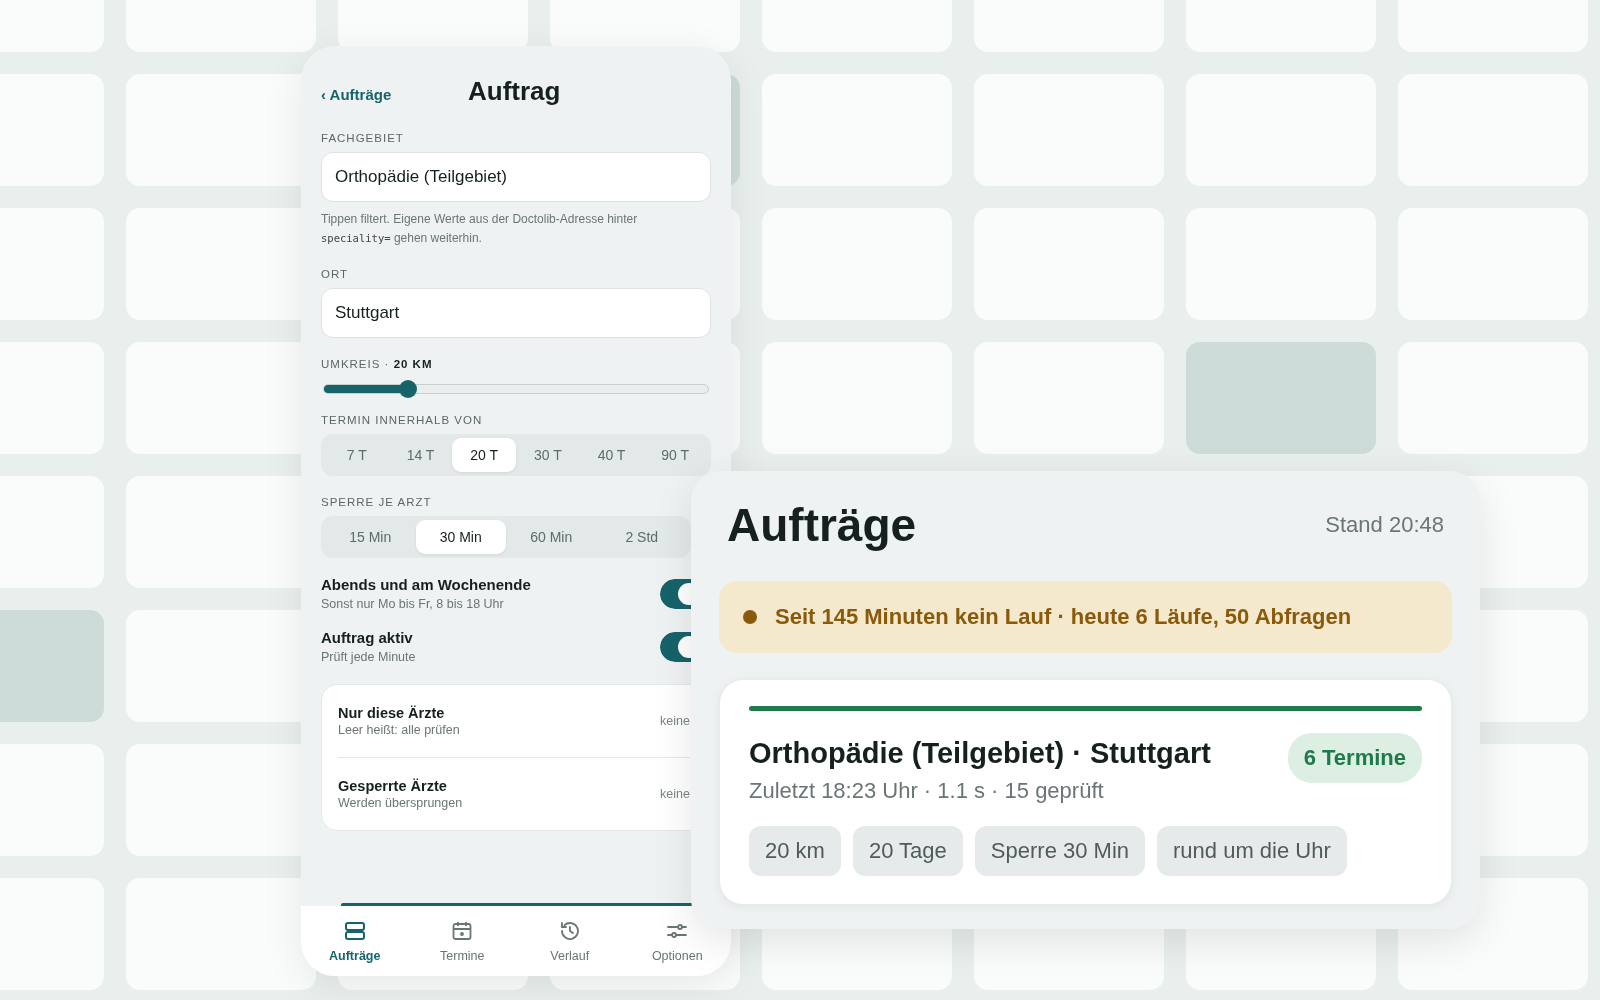 This screenshot has width=1600, height=1000. Describe the element at coordinates (368, 657) in the screenshot. I see `setting-subtitle: Prüft jede Minute` at that location.